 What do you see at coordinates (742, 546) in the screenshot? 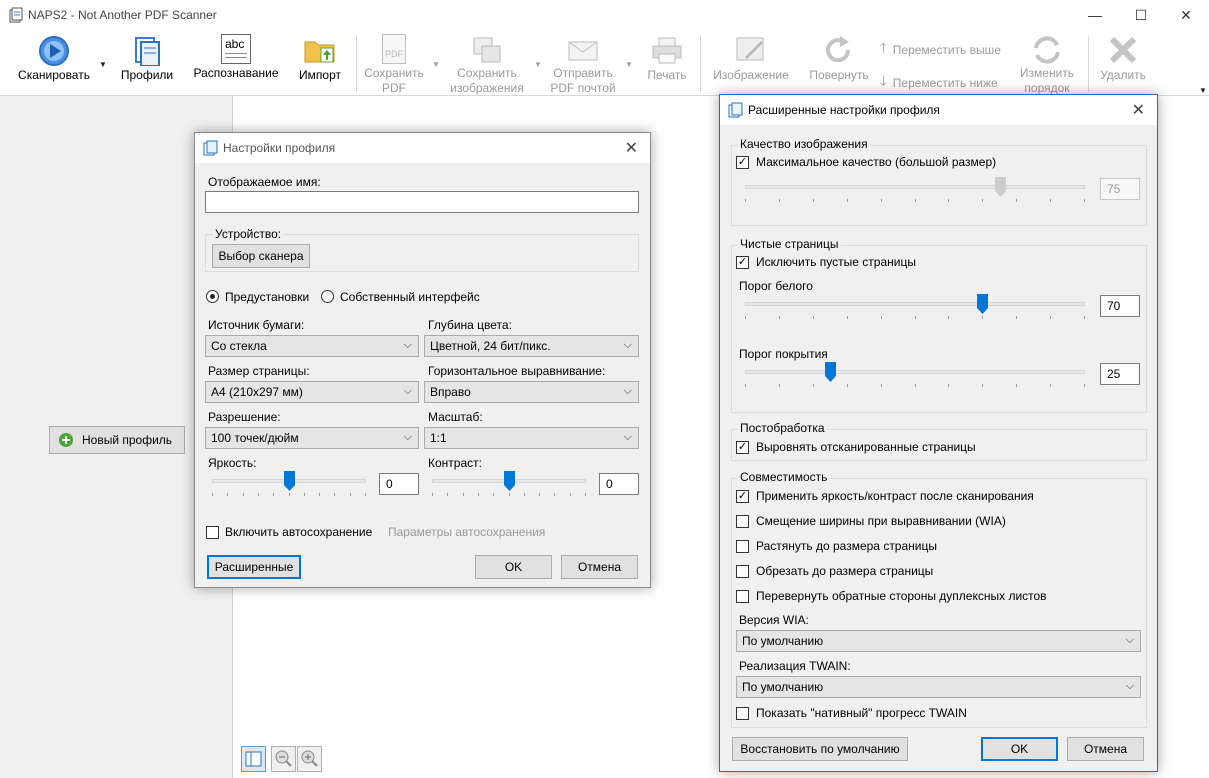
I see `stretch-to-page-checkbox` at bounding box center [742, 546].